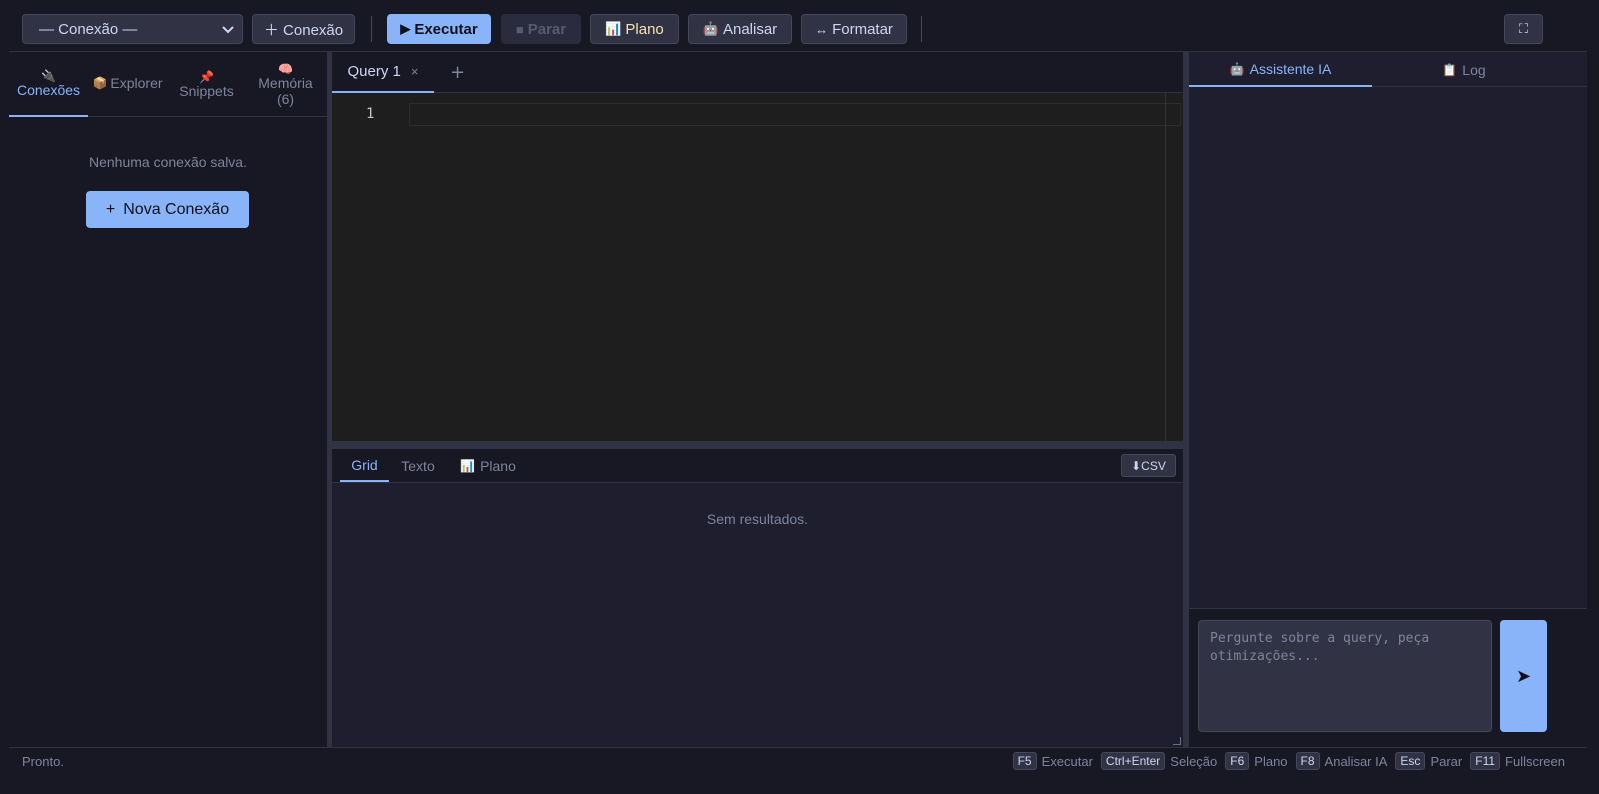 Image resolution: width=1599 pixels, height=794 pixels. What do you see at coordinates (862, 29) in the screenshot?
I see `format-label: Formatar` at bounding box center [862, 29].